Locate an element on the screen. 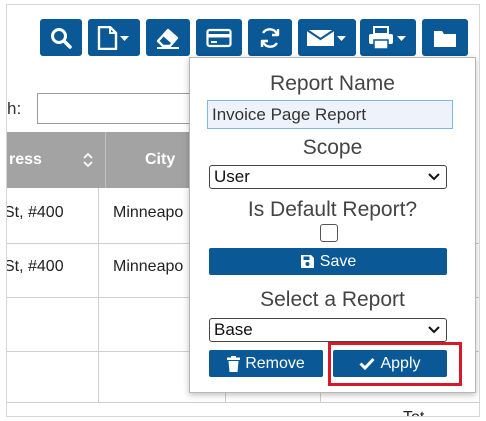 The image size is (486, 421). scope-label: Scope is located at coordinates (332, 147).